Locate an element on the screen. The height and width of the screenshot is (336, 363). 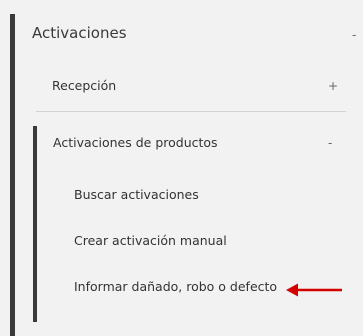
sidebar-item-recepcion-label: Recepción is located at coordinates (84, 85).